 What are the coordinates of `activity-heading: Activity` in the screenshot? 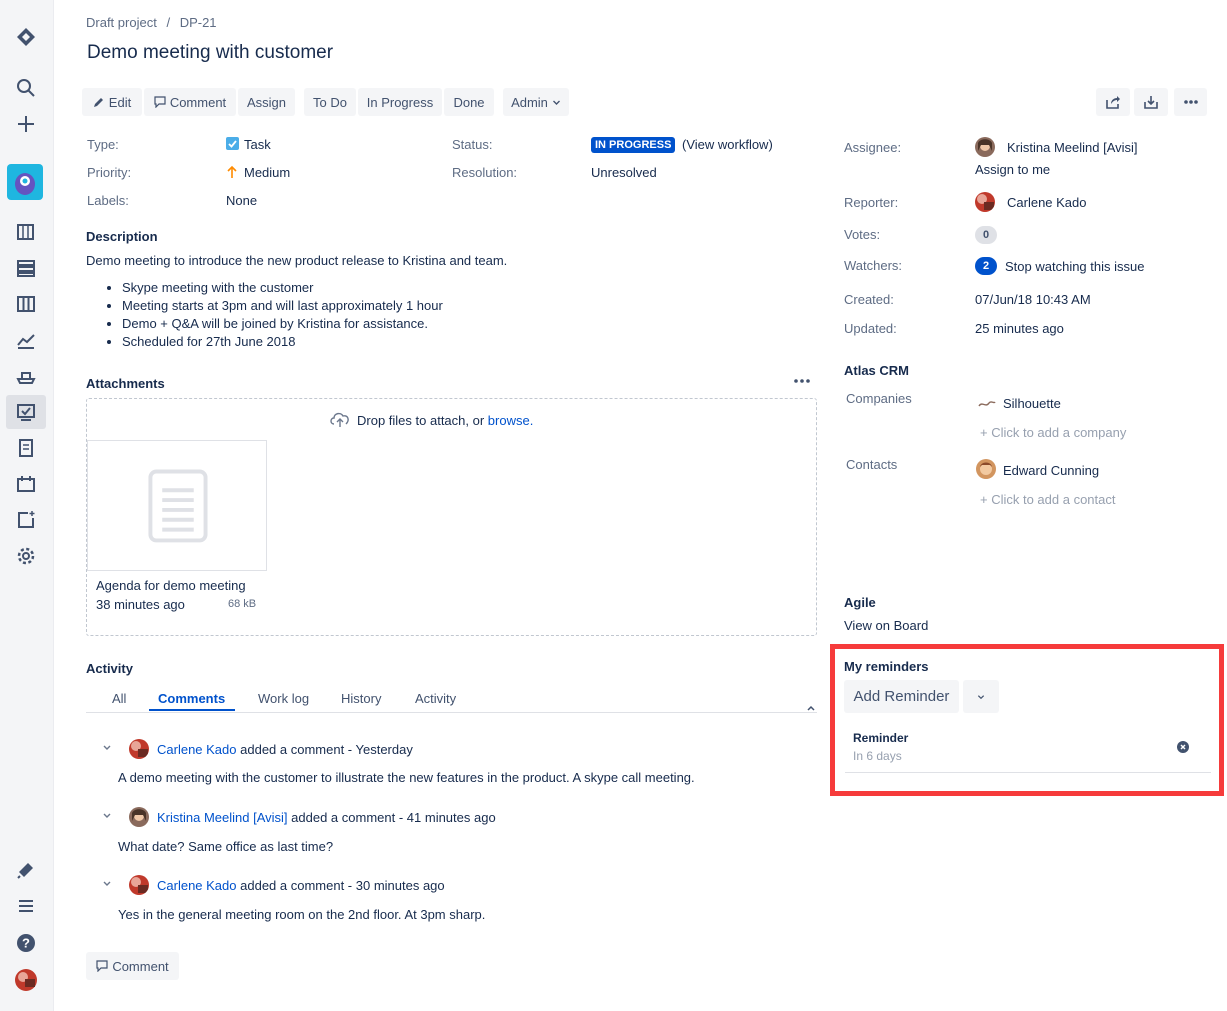 It's located at (109, 668).